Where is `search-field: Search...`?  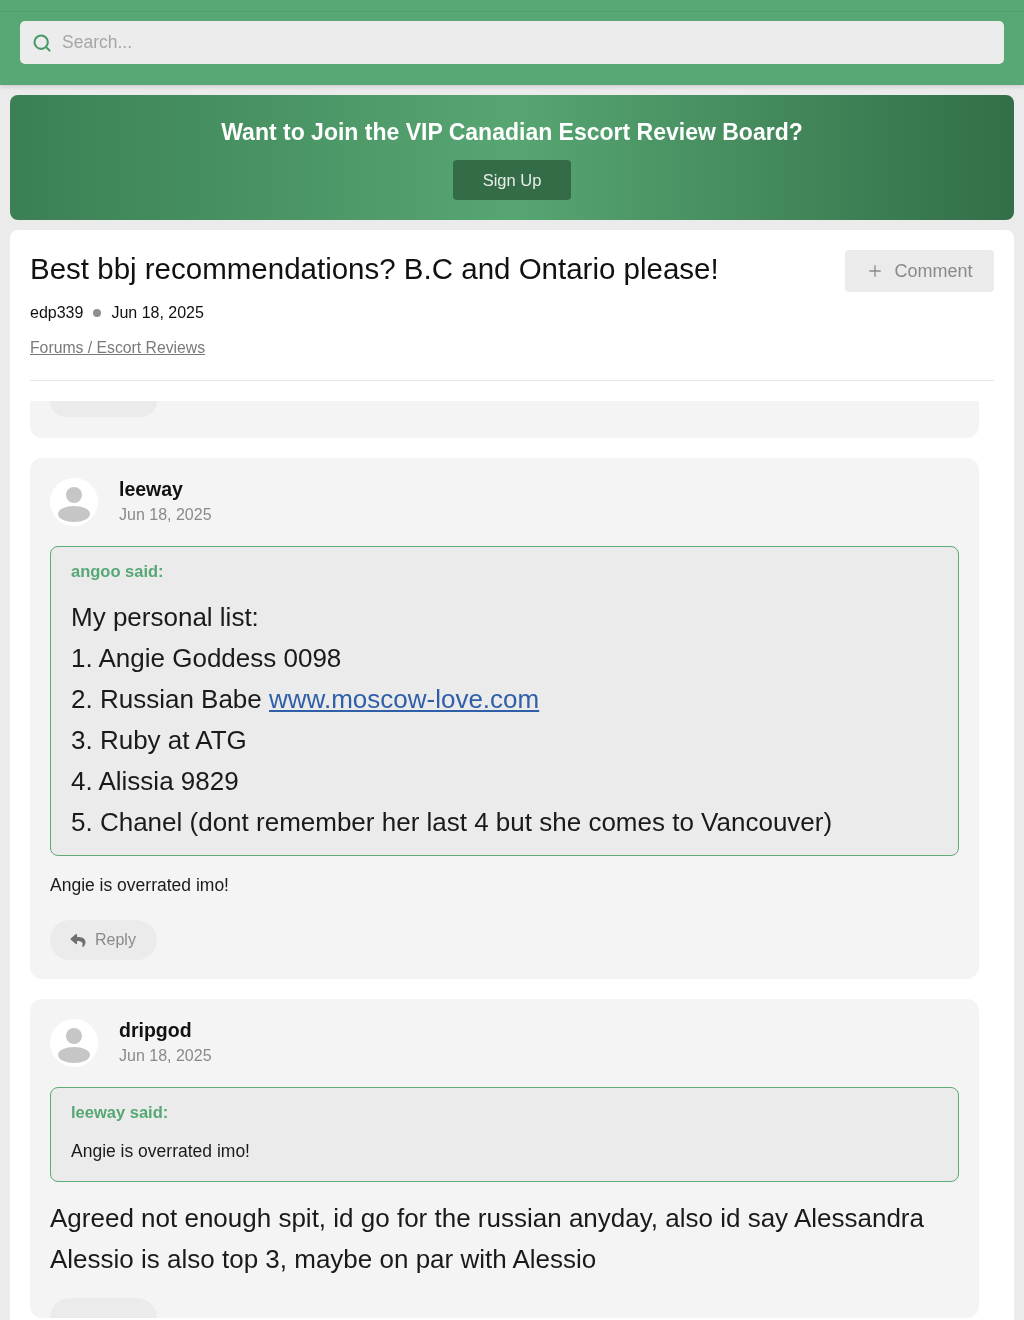
search-field: Search... is located at coordinates (512, 42).